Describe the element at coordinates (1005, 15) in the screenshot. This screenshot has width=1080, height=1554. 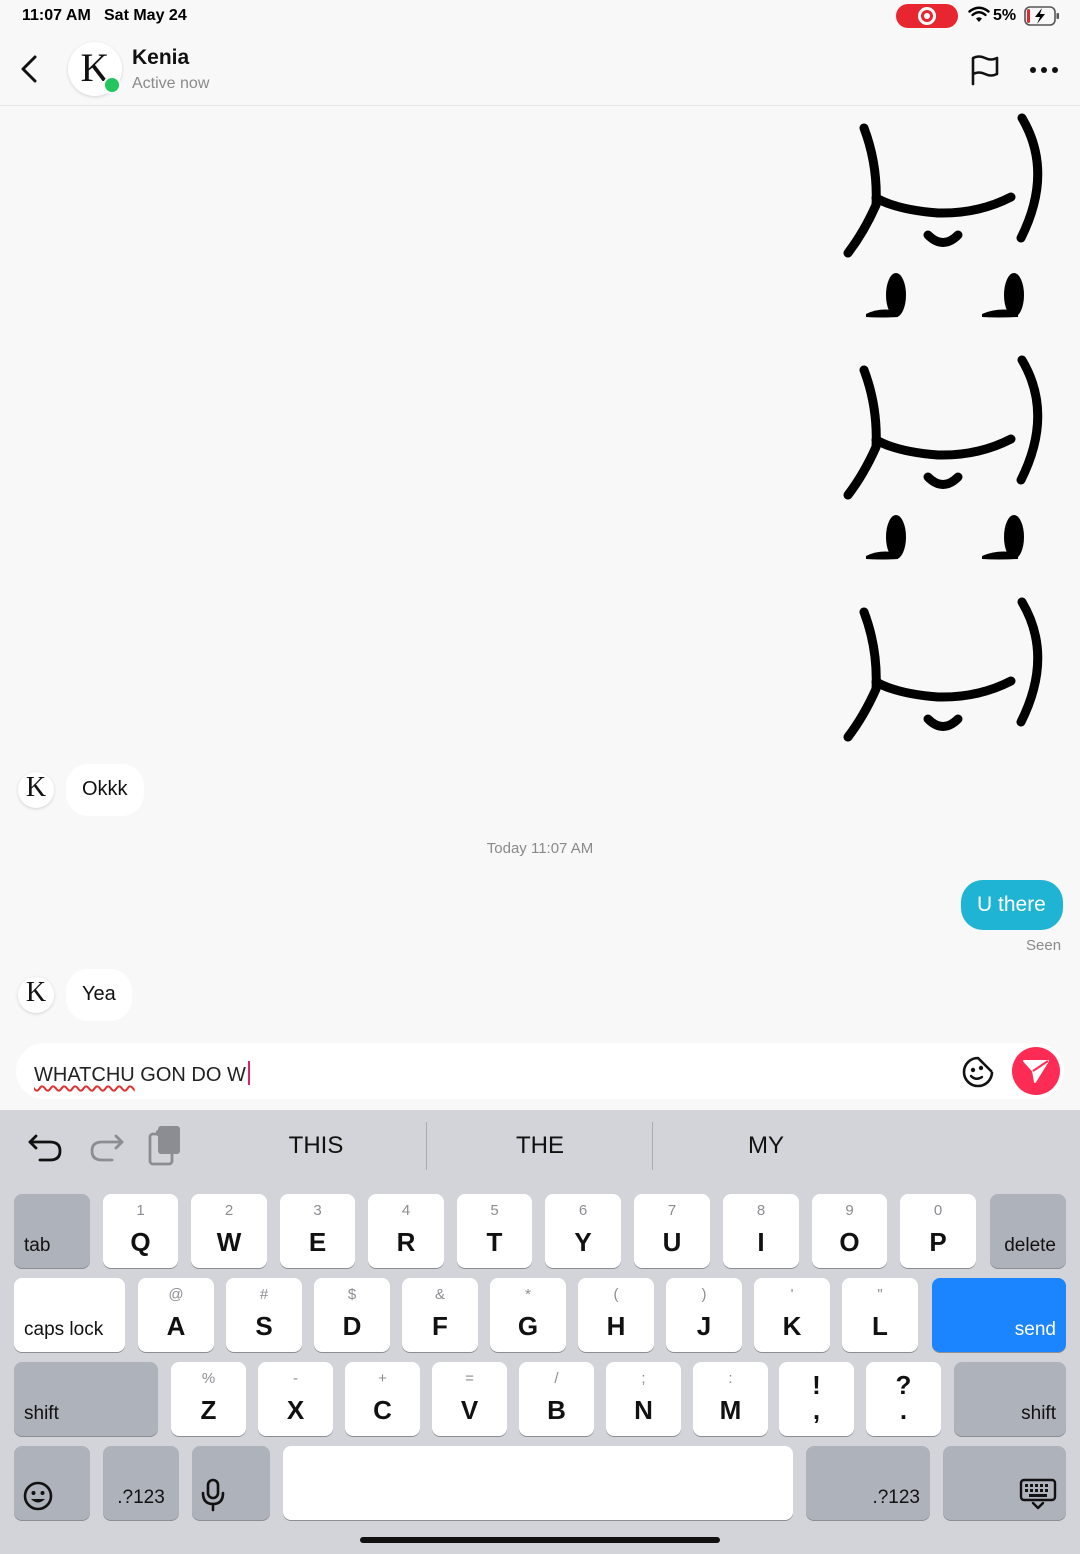
I see `battery-percentage: 5%` at that location.